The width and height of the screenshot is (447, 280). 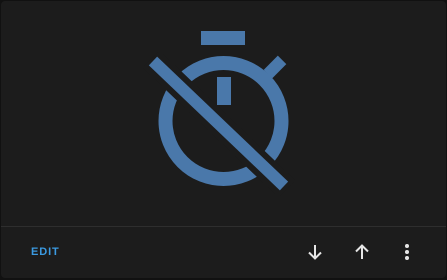 I want to click on edit-button: EDIT, so click(x=45, y=252).